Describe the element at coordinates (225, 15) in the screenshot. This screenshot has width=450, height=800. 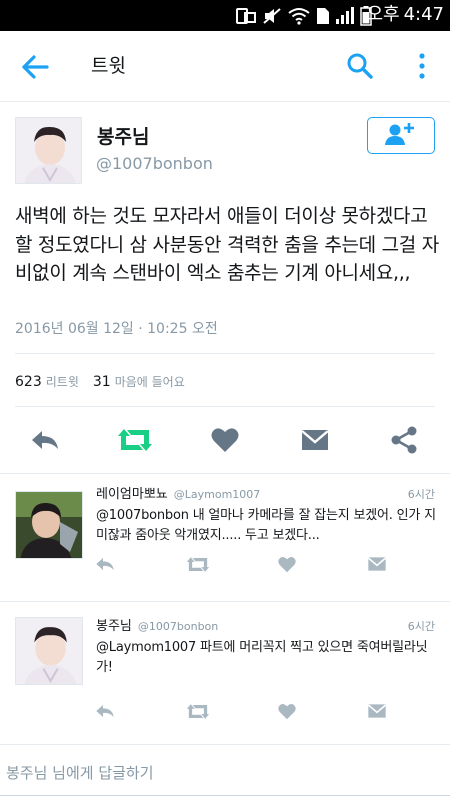
I see `status-bar: 오후 4:47` at that location.